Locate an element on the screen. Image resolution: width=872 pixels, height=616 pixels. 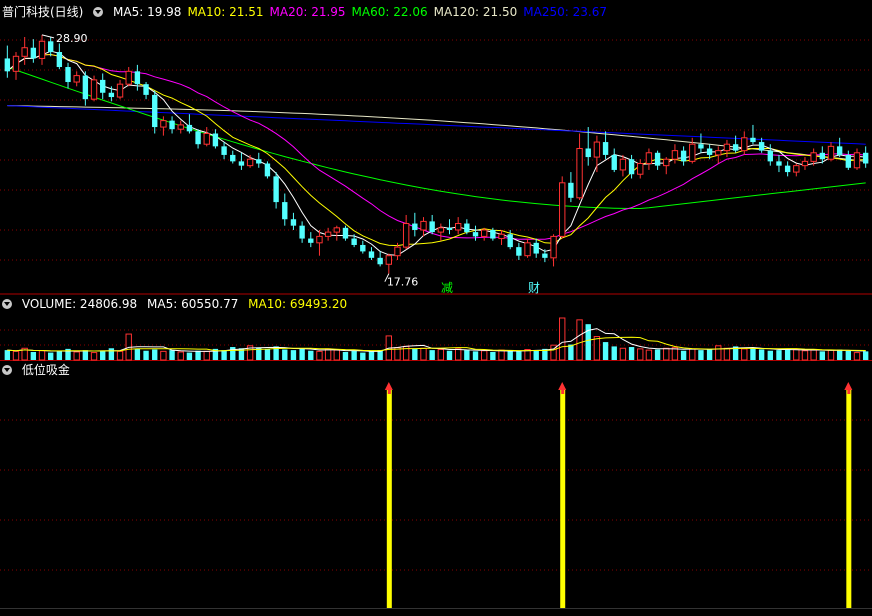
indicator-header: 低位吸金 is located at coordinates (39, 370).